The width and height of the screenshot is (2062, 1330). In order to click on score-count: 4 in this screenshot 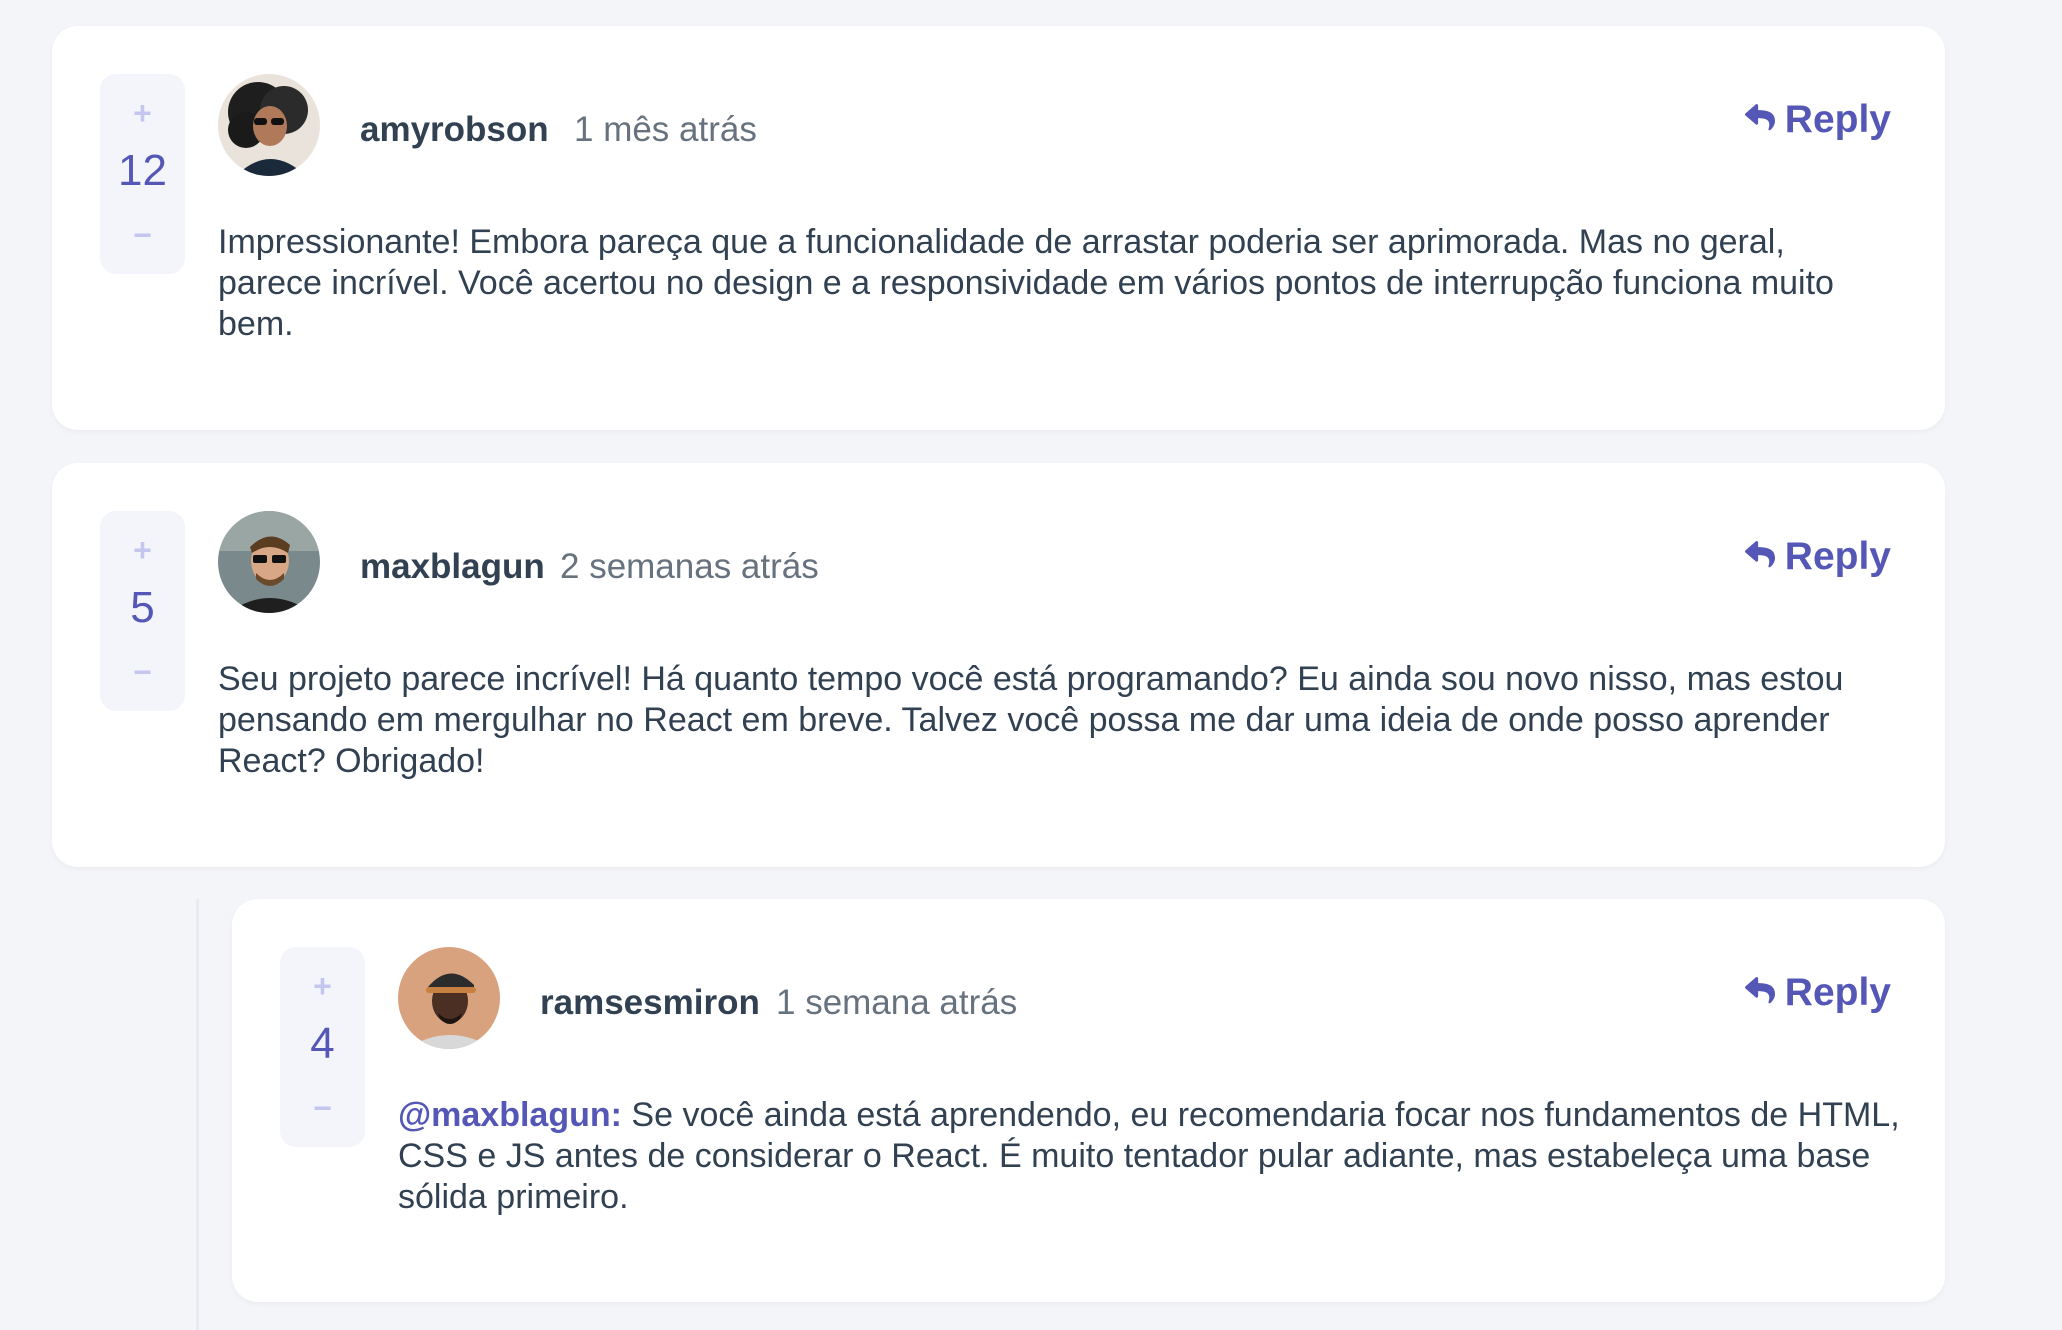, I will do `click(322, 1043)`.